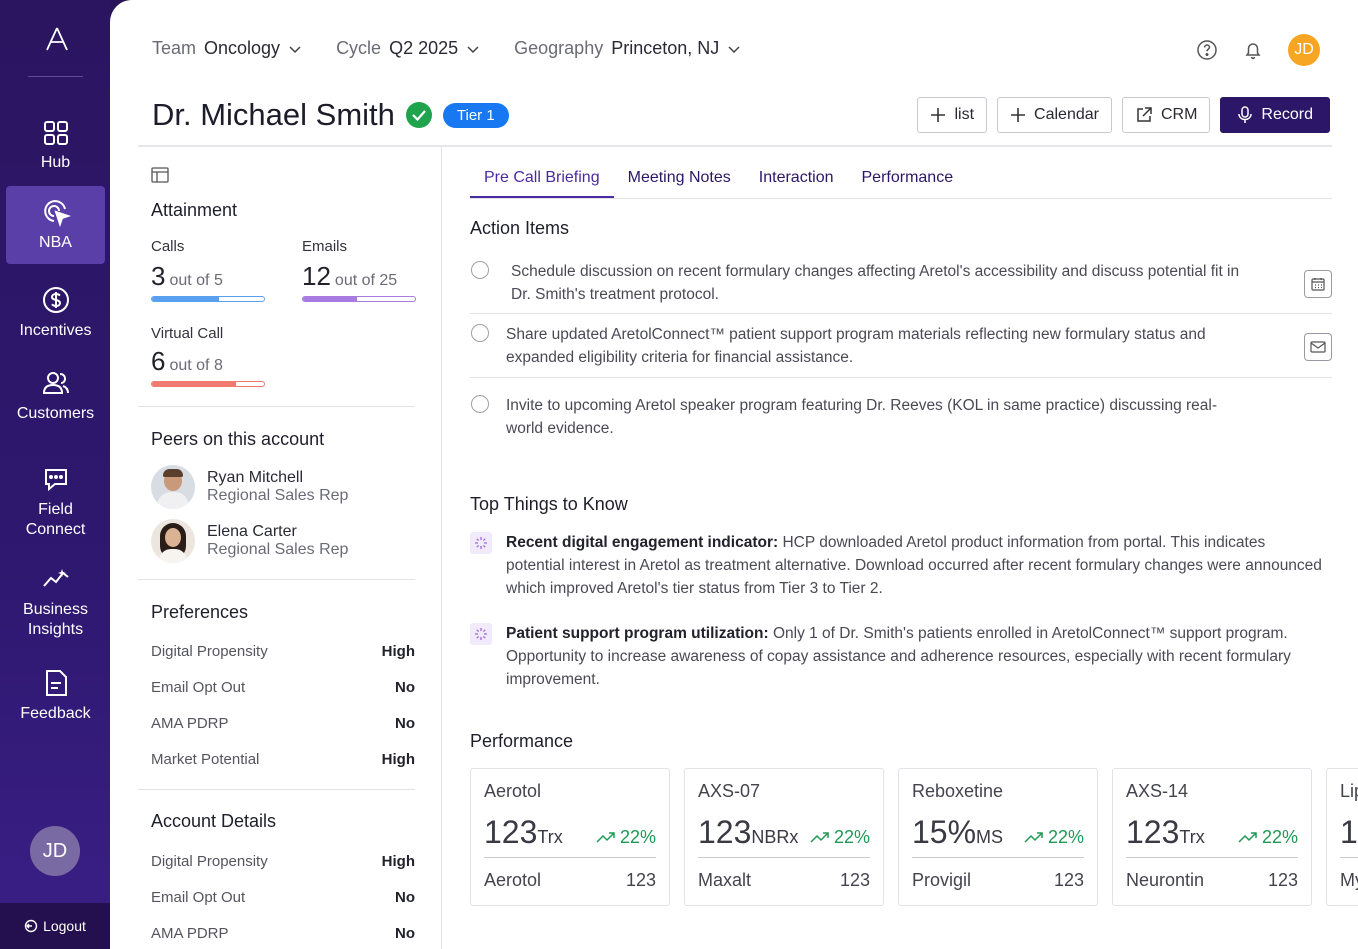 The image size is (1358, 949). I want to click on card-foot-name: My, so click(1349, 880).